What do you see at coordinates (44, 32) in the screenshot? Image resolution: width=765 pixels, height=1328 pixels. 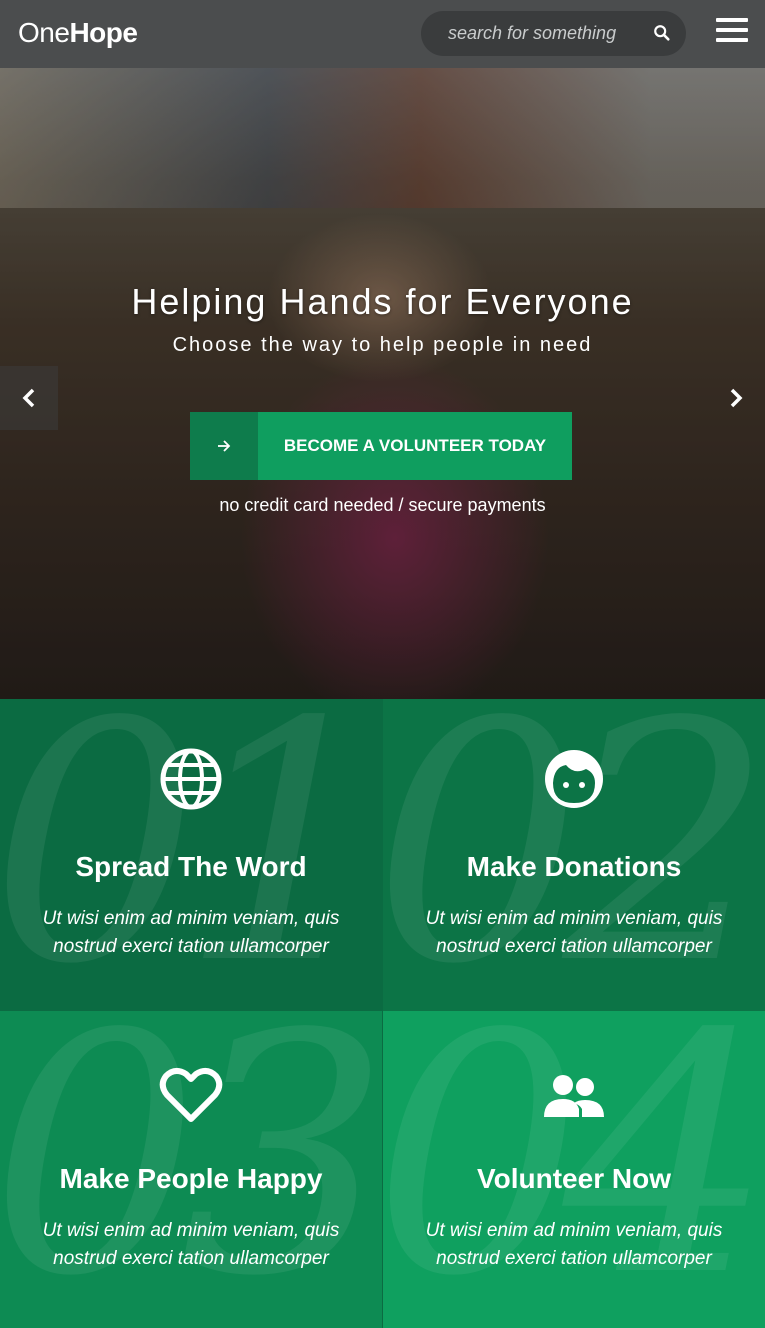 I see `logo-text-one: One` at bounding box center [44, 32].